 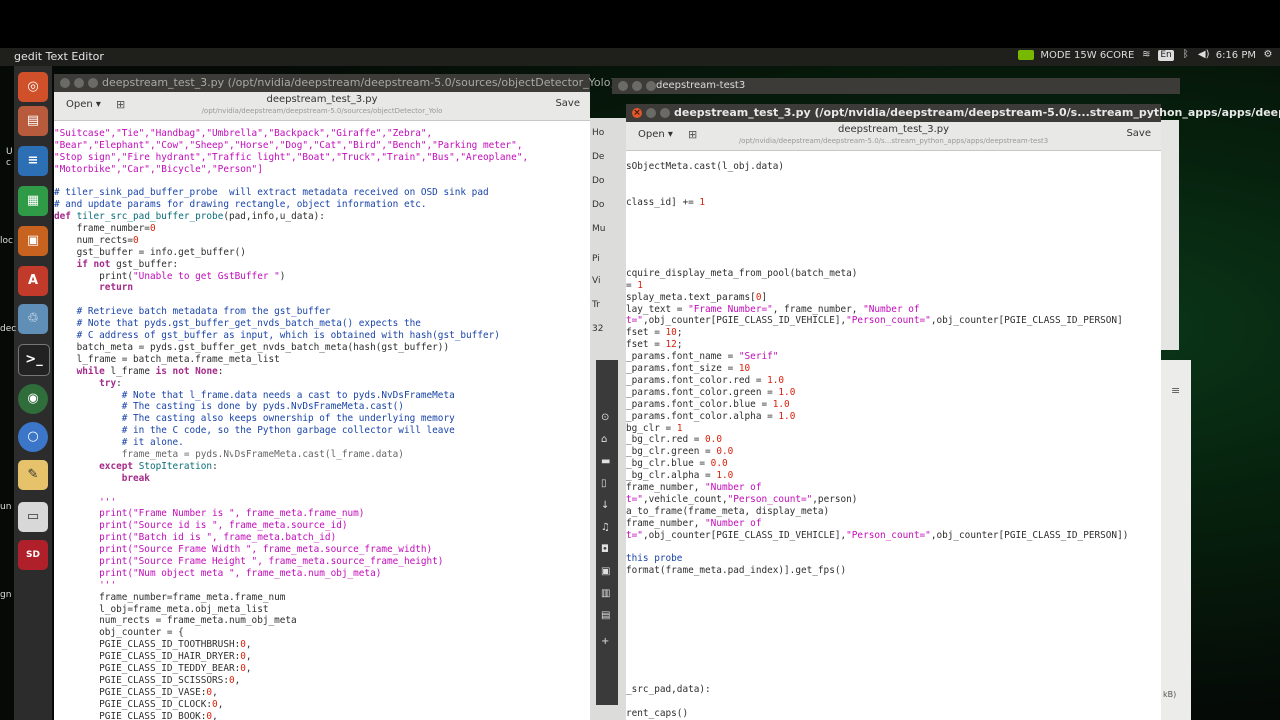 What do you see at coordinates (34, 360) in the screenshot?
I see `terminal-icon: >_` at bounding box center [34, 360].